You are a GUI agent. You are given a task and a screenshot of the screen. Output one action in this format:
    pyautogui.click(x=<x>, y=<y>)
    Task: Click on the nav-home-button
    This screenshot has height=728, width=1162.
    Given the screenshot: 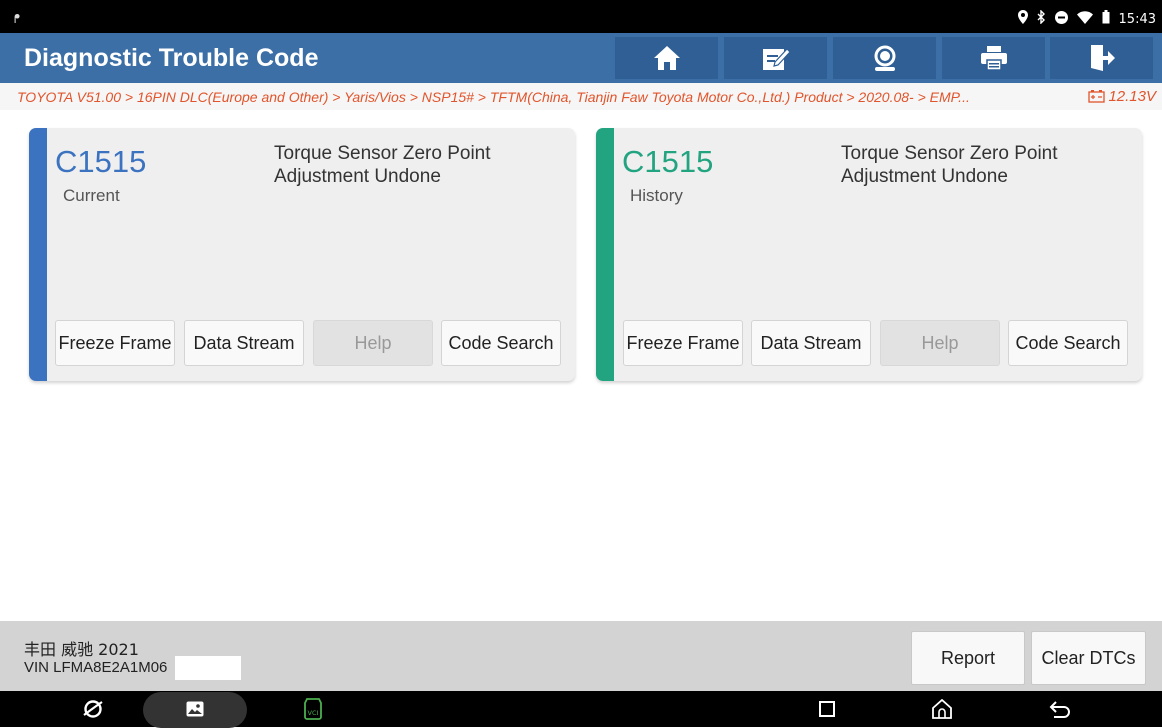 What is the action you would take?
    pyautogui.click(x=942, y=709)
    